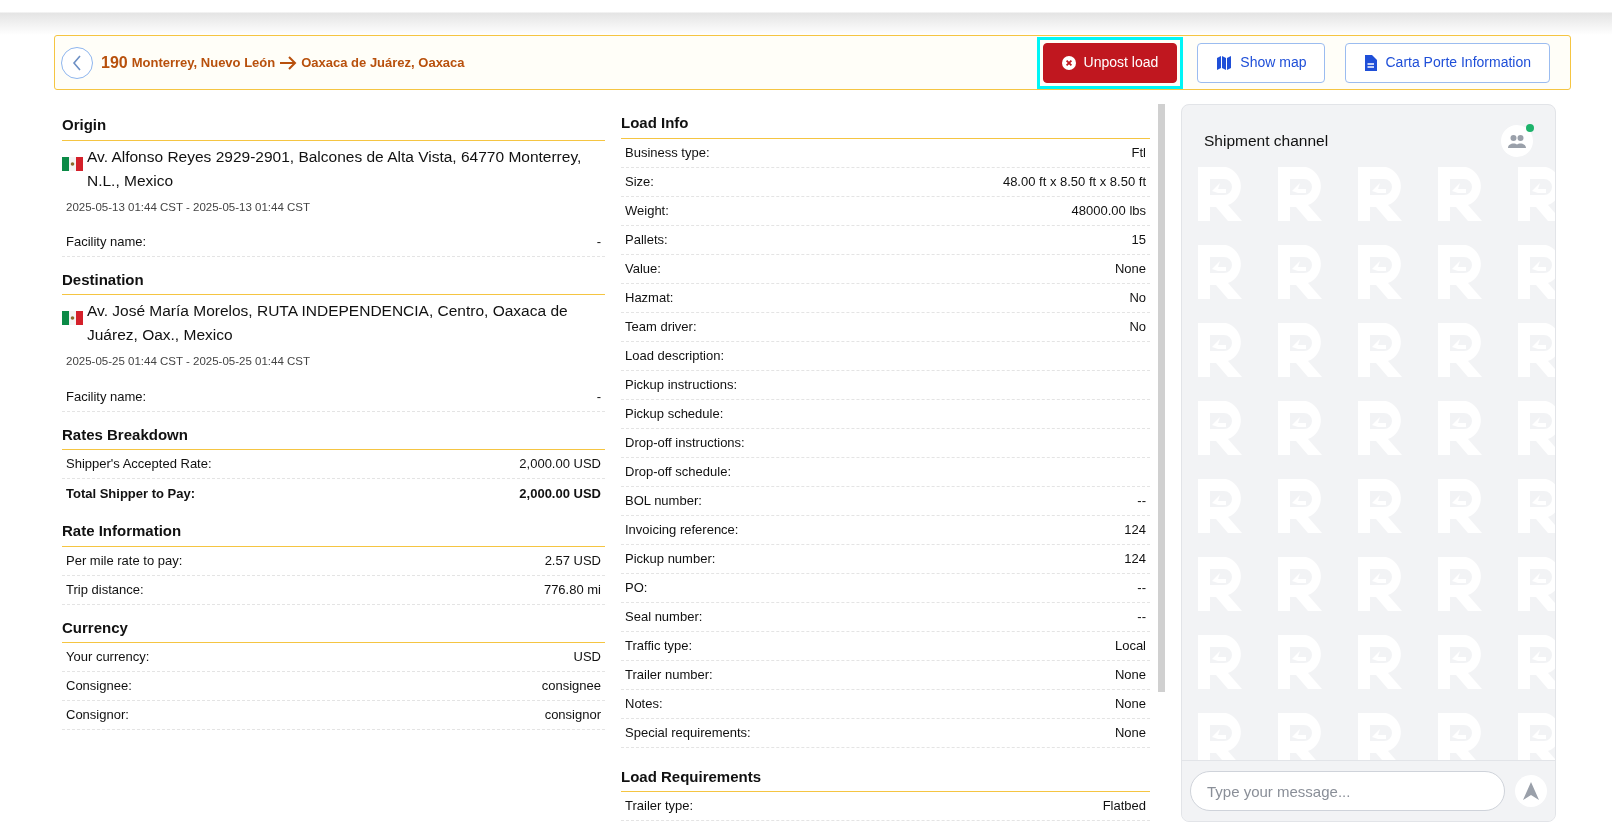 This screenshot has height=834, width=1612. I want to click on section-heading: Destination, so click(333, 279).